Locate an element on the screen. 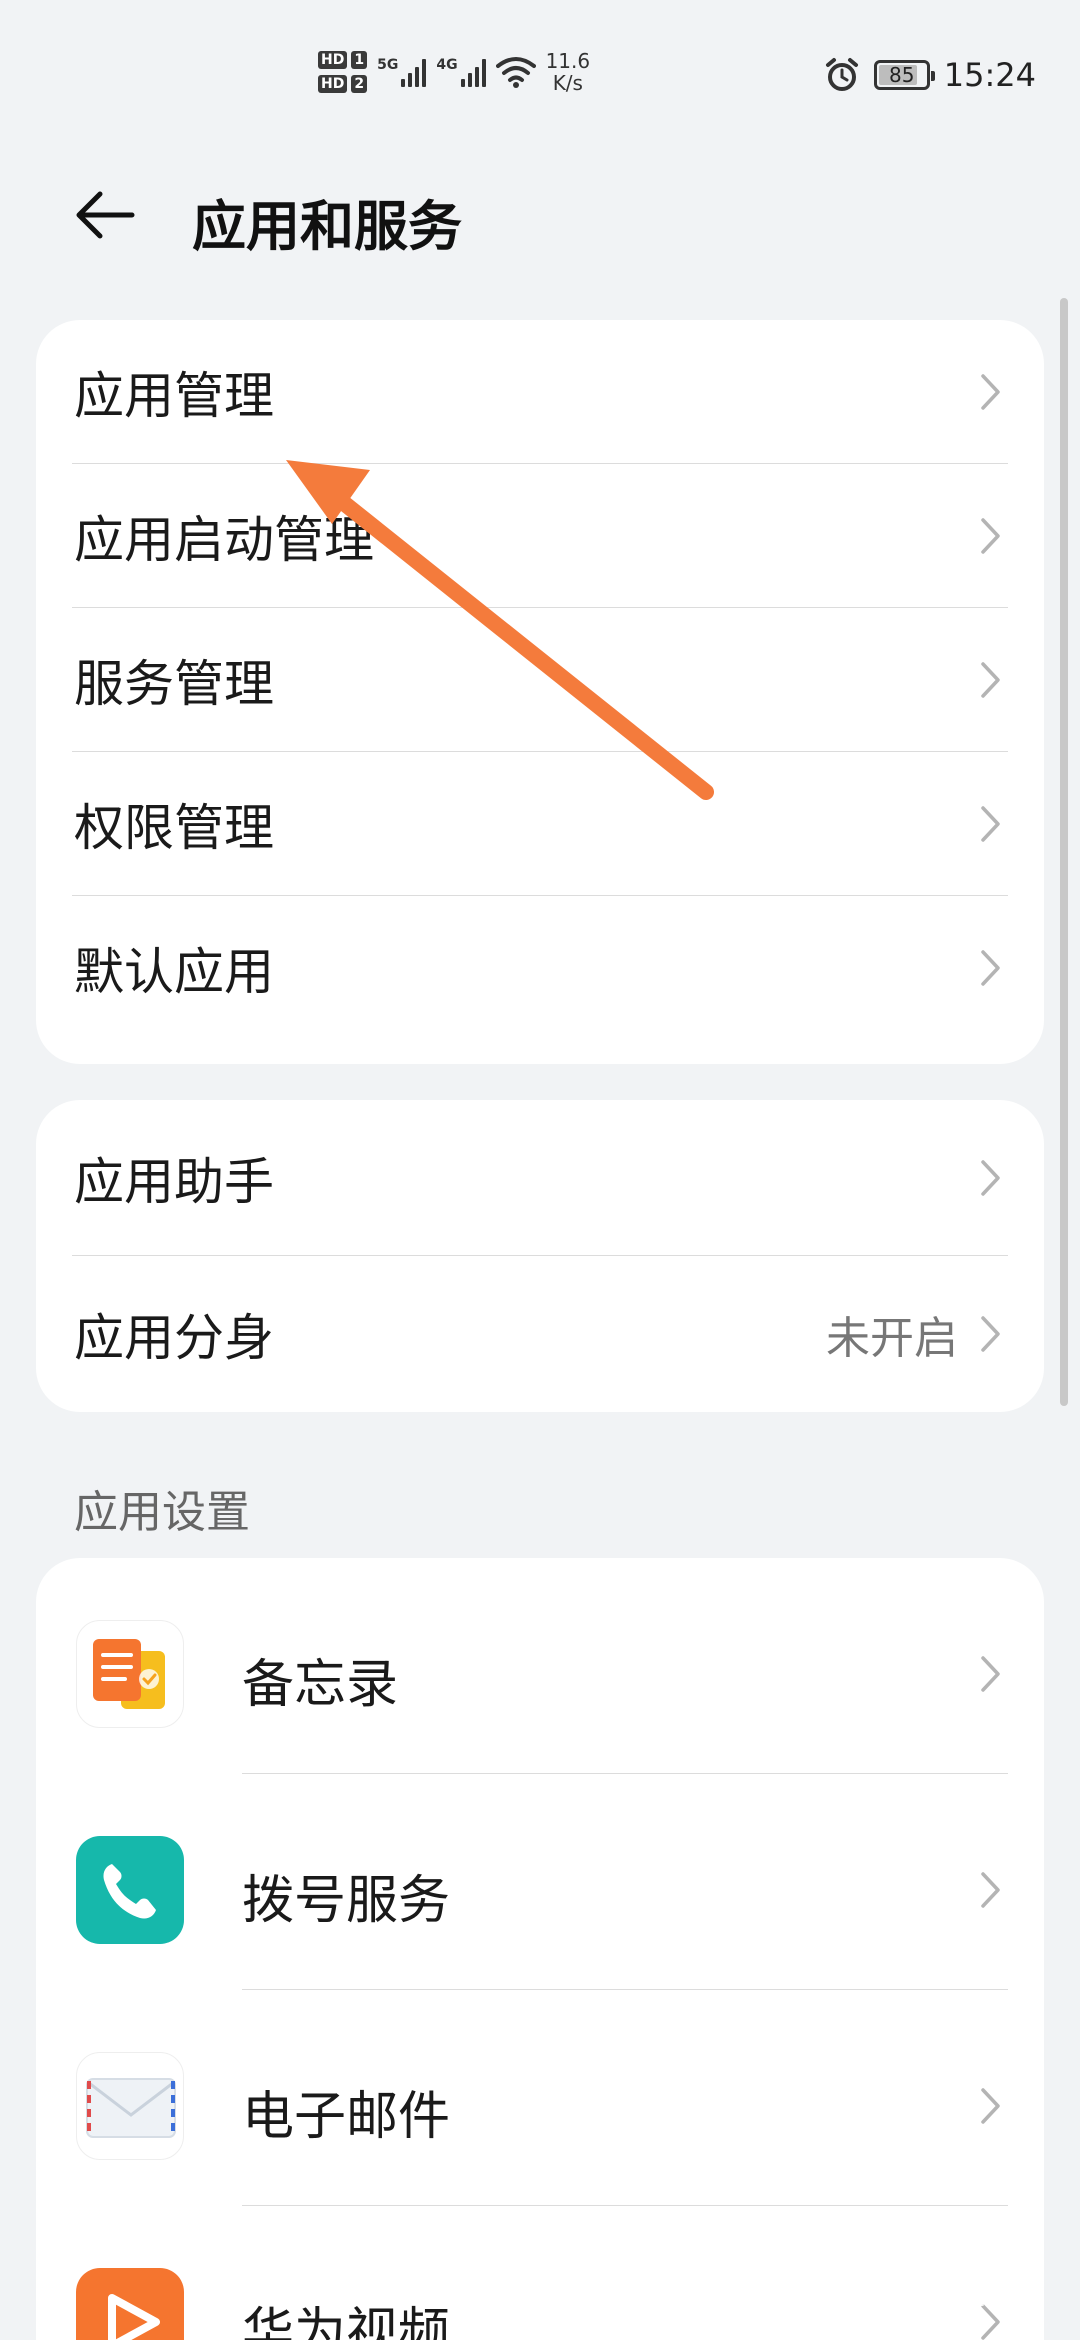 Image resolution: width=1080 pixels, height=2340 pixels. menu-item-app-assistant: 应用助手 is located at coordinates (540, 1178).